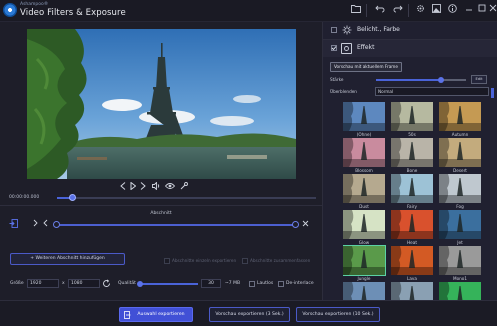 The image size is (497, 326). Describe the element at coordinates (460, 229) in the screenshot. I see `effect-tile: Jet` at that location.